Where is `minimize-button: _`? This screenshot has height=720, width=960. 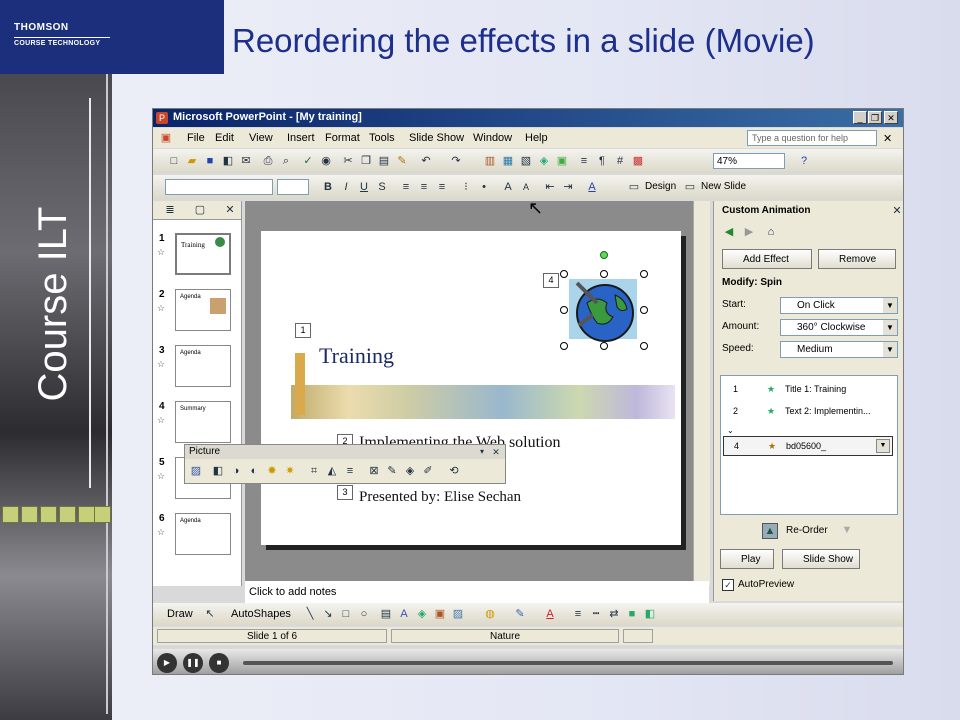 minimize-button: _ is located at coordinates (860, 117).